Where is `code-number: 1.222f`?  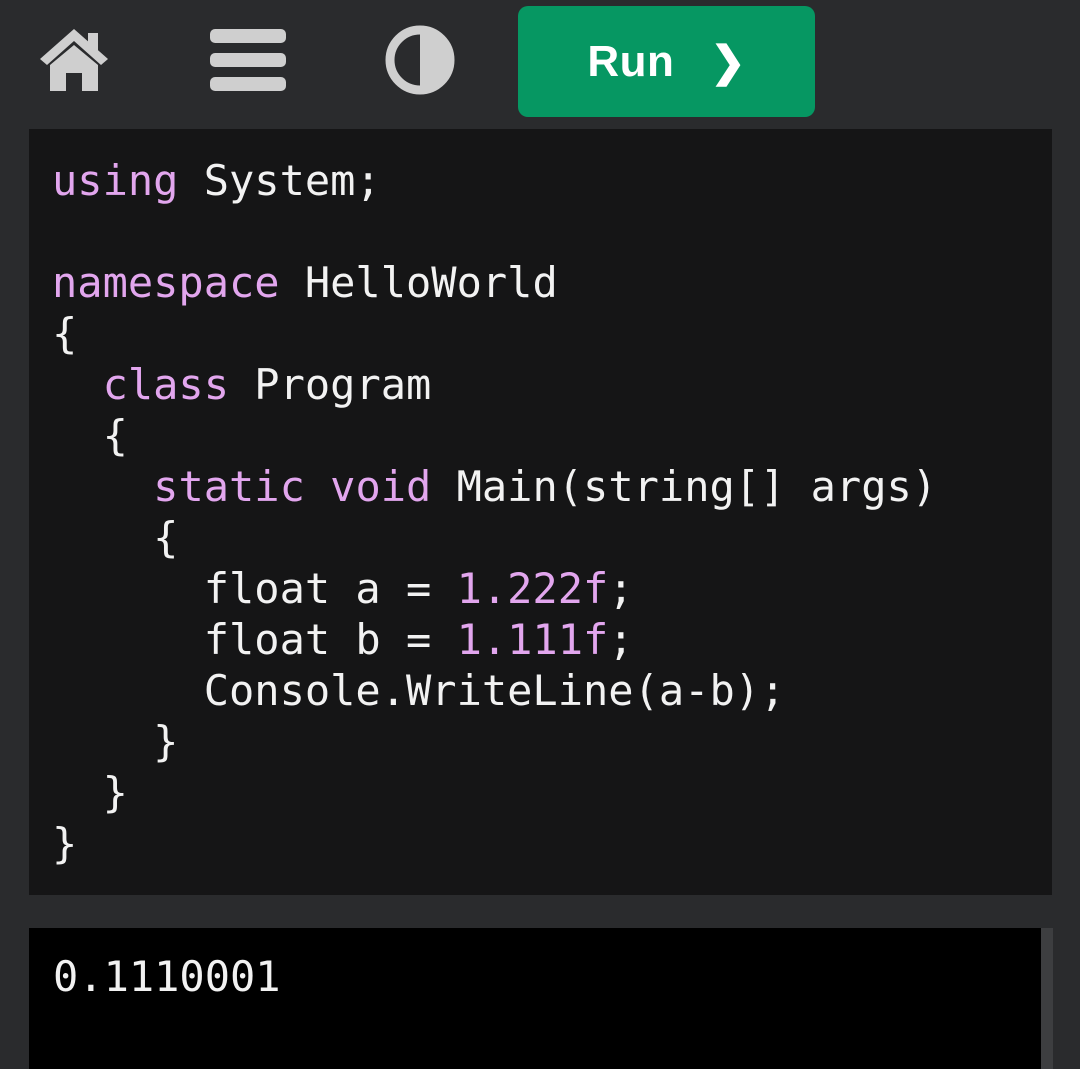
code-number: 1.222f is located at coordinates (532, 588).